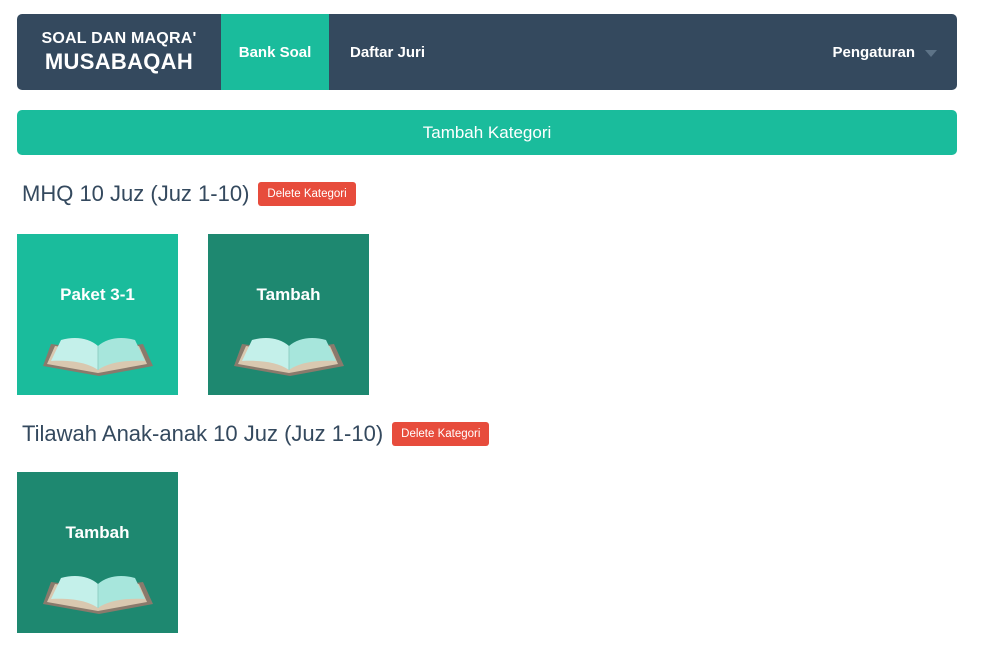 The image size is (1000, 650). I want to click on brand-title-line1: SOAL DAN MAQRA', so click(119, 38).